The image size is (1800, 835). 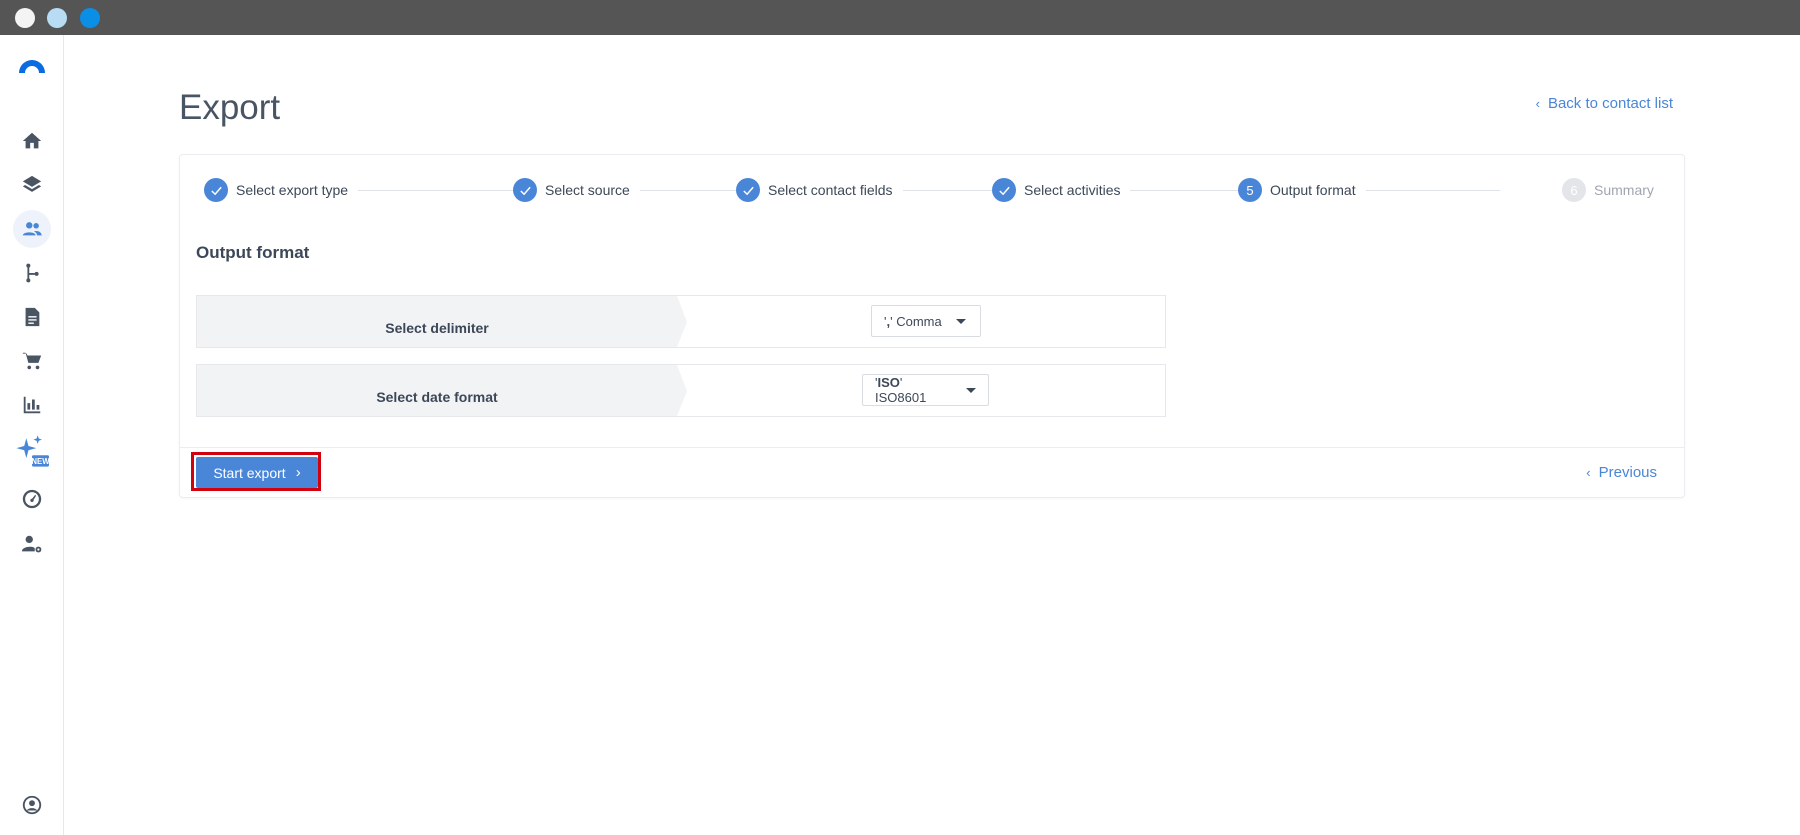 I want to click on step-select-activities: Select activities, so click(x=1061, y=190).